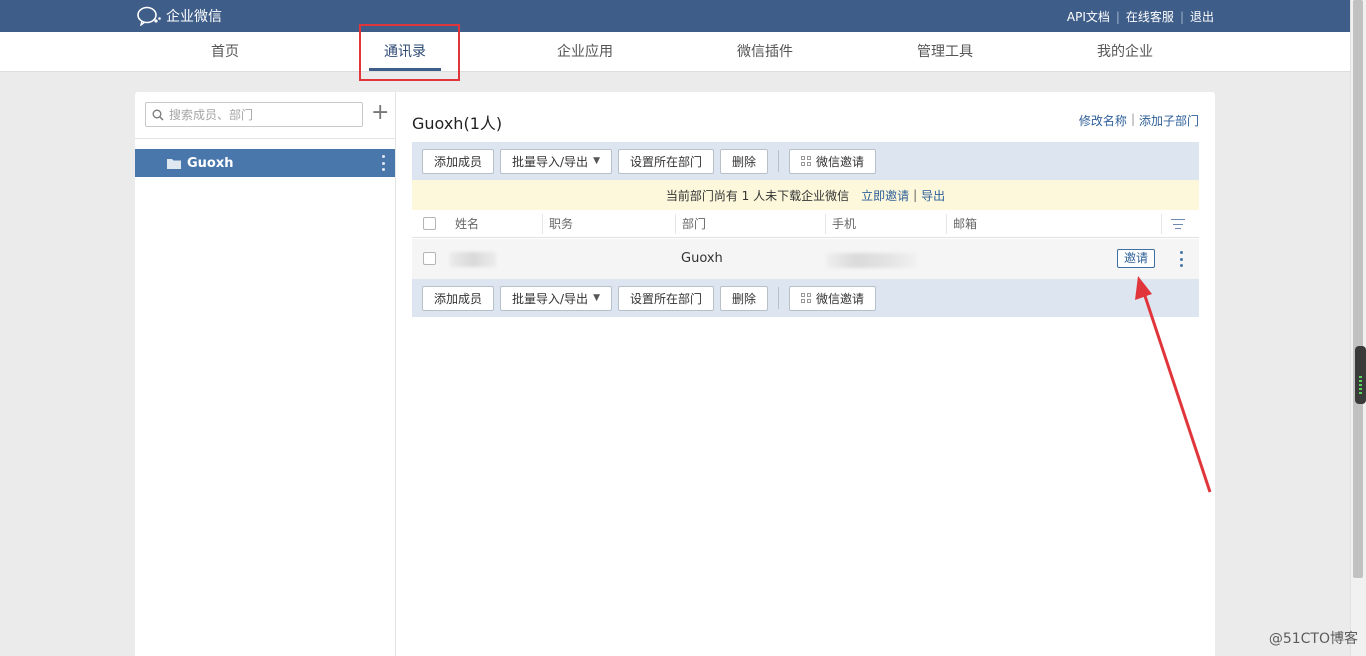 This screenshot has width=1366, height=656. What do you see at coordinates (473, 259) in the screenshot?
I see `blurred-member-name` at bounding box center [473, 259].